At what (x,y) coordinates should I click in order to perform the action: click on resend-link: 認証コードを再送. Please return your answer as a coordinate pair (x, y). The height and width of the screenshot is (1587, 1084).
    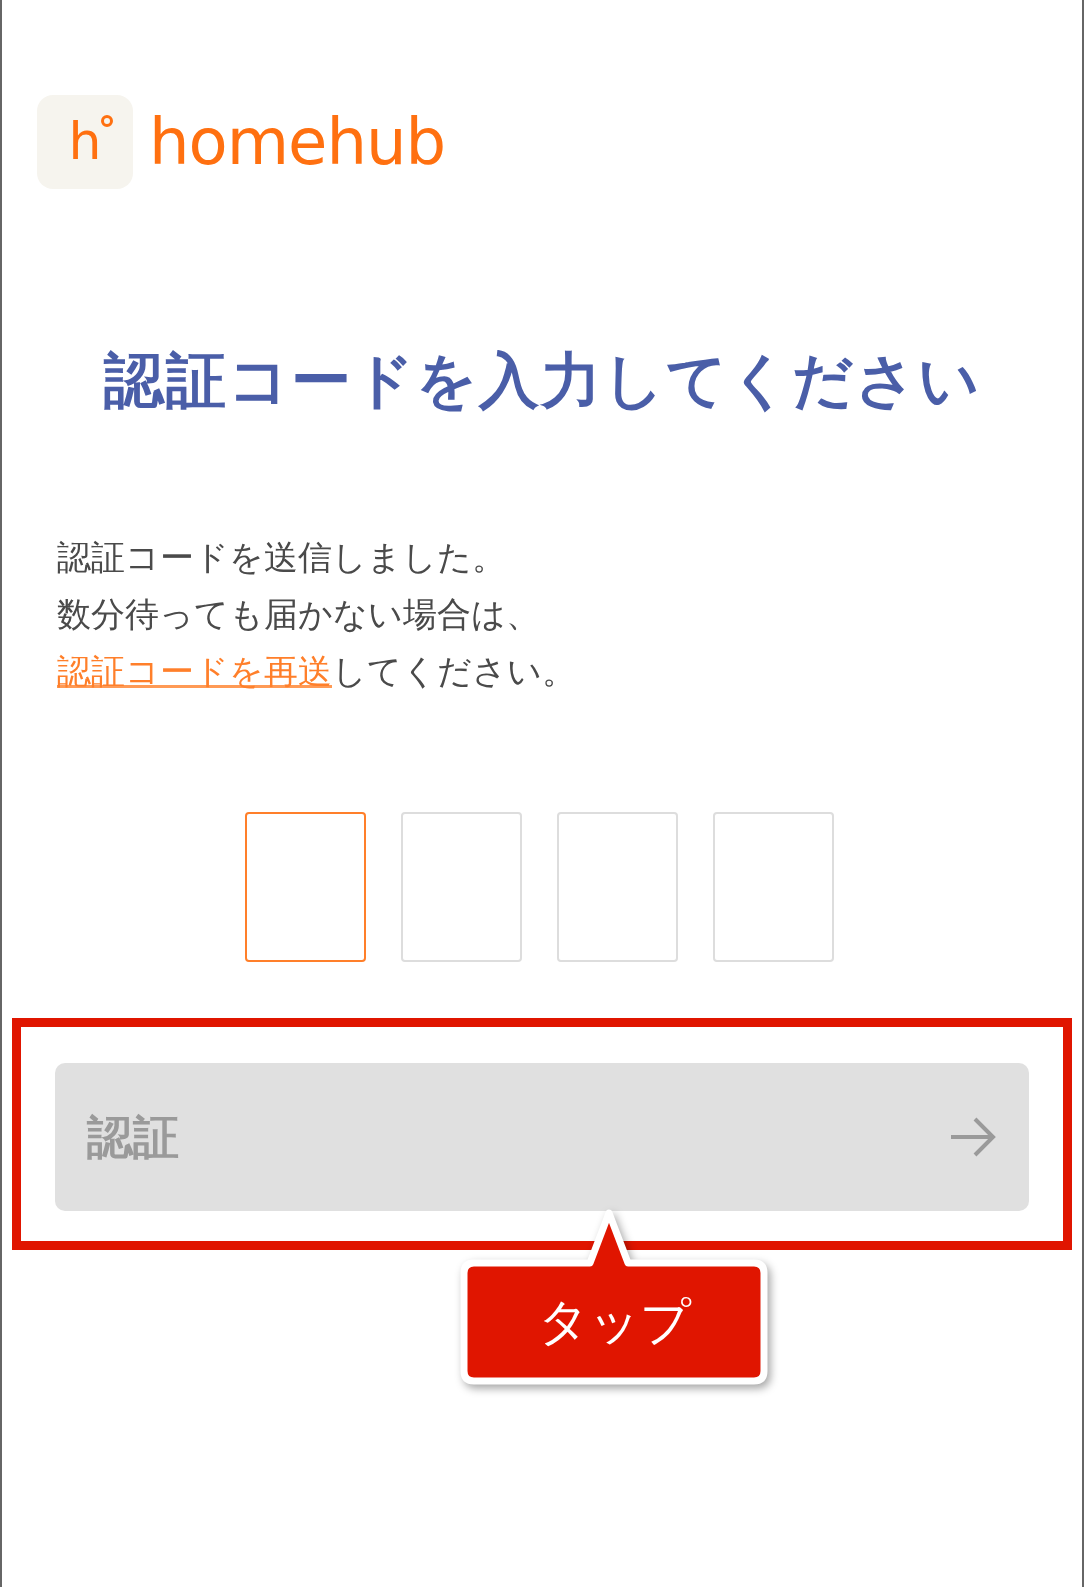
    Looking at the image, I should click on (194, 671).